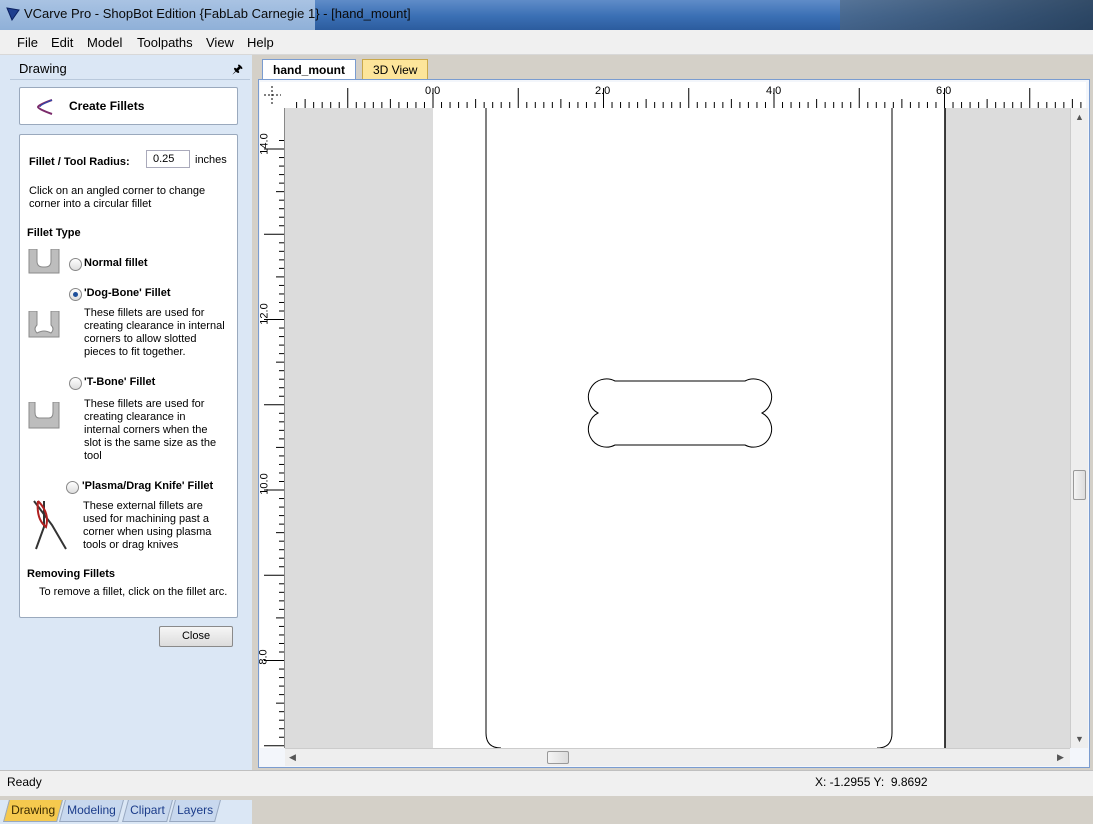 The width and height of the screenshot is (1093, 824). What do you see at coordinates (211, 160) in the screenshot?
I see `radius-unit: inches` at bounding box center [211, 160].